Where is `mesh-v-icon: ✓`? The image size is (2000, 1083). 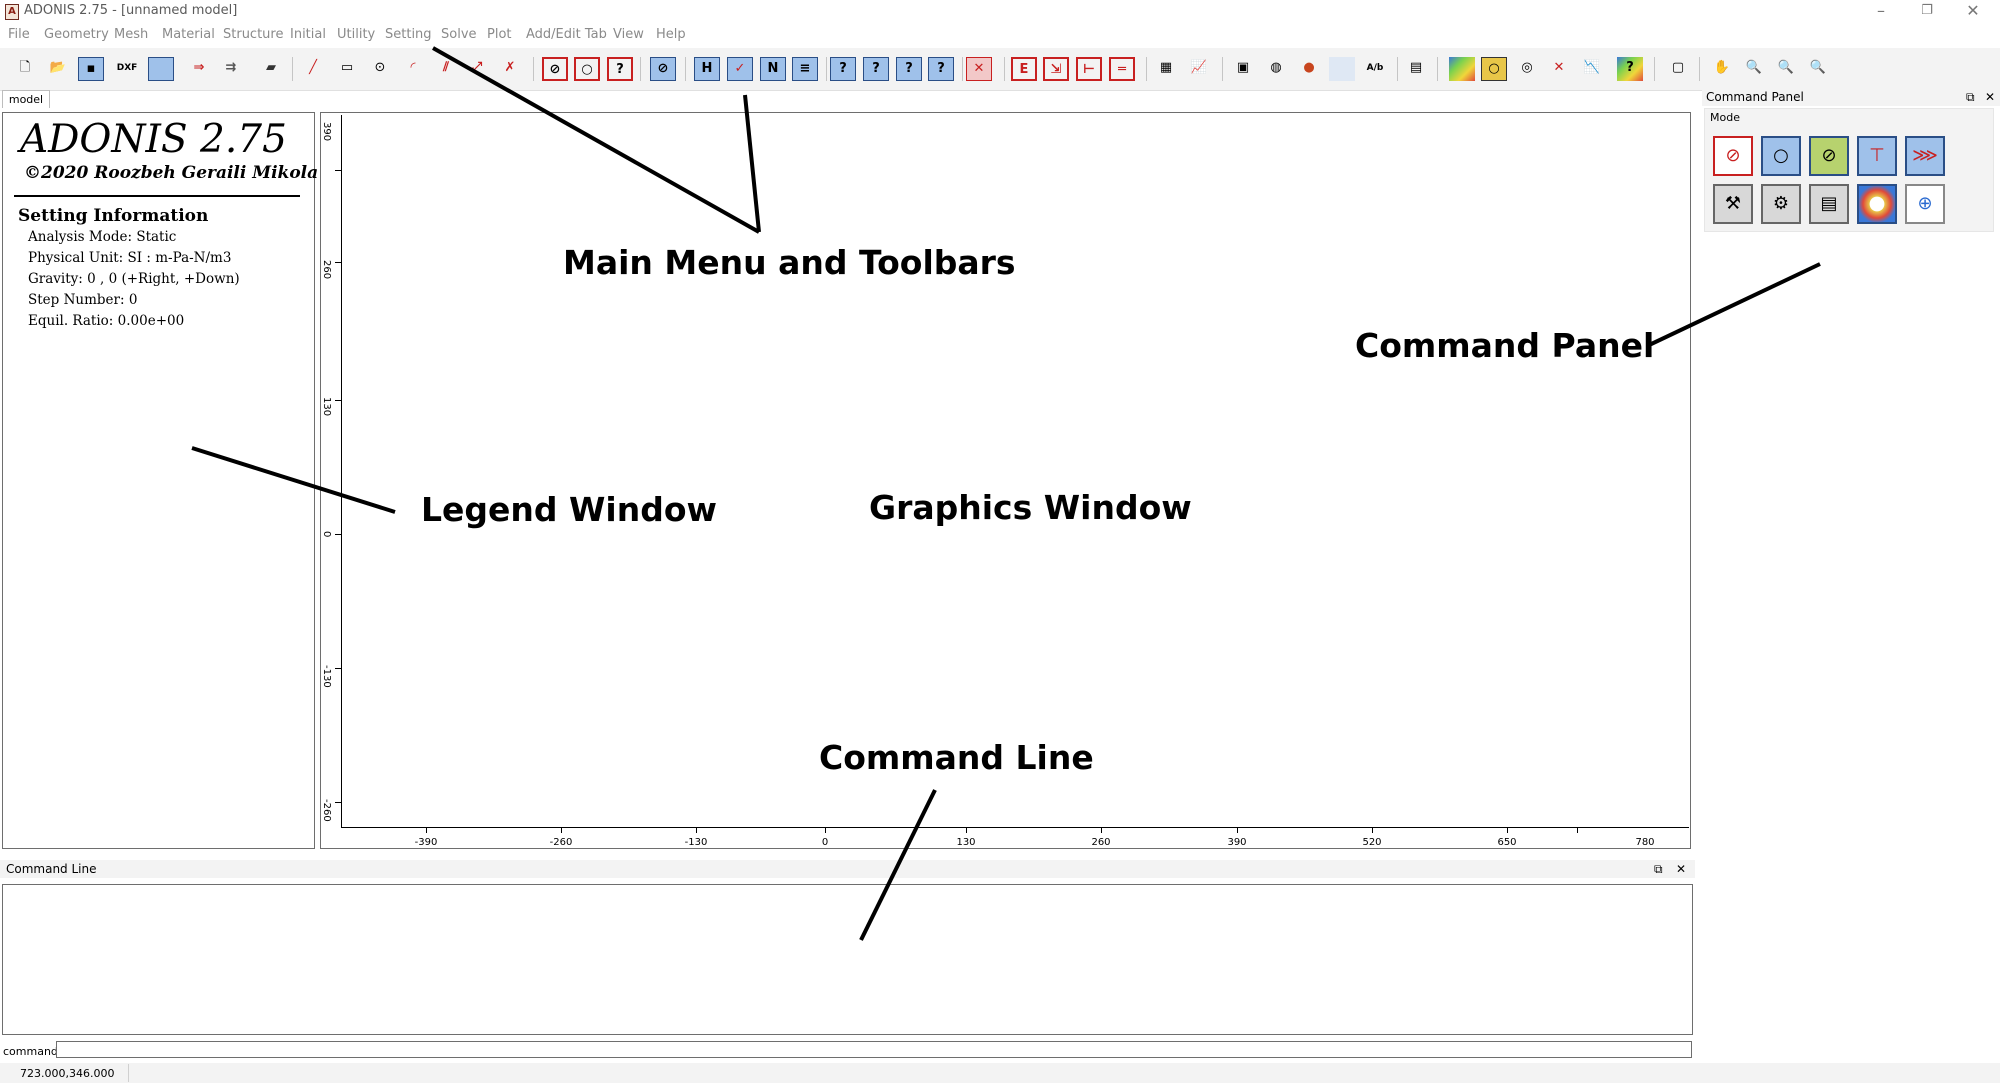 mesh-v-icon: ✓ is located at coordinates (740, 69).